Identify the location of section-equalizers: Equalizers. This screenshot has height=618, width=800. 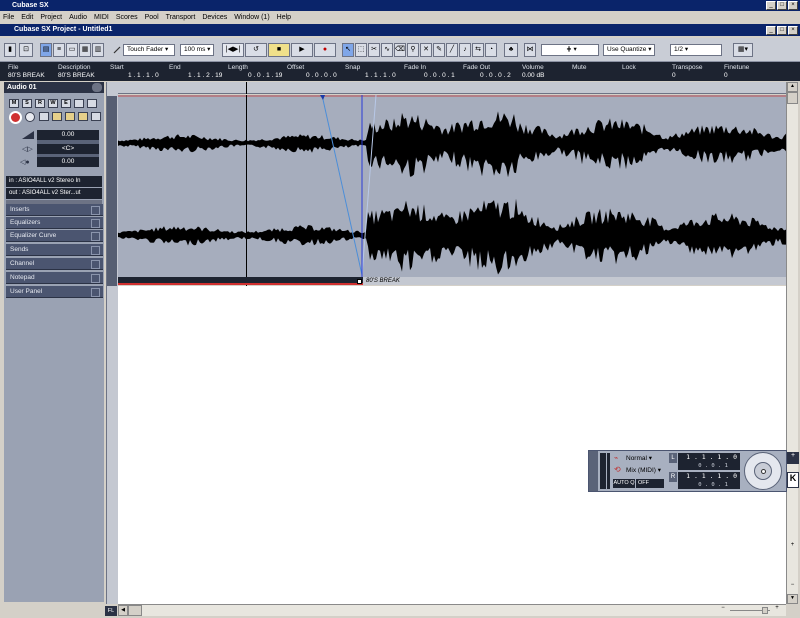
(54, 223).